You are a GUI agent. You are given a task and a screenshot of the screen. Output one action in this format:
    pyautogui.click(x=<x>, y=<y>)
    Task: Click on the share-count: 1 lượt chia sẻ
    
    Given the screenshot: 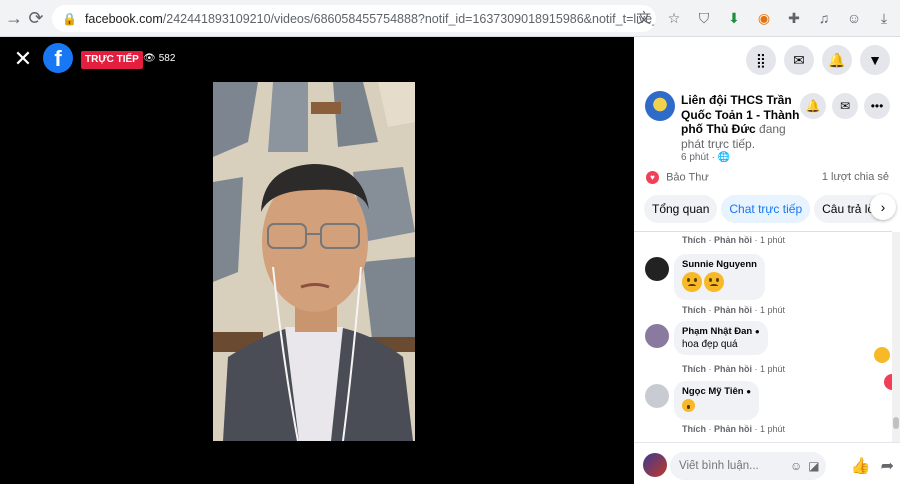 What is the action you would take?
    pyautogui.click(x=855, y=177)
    